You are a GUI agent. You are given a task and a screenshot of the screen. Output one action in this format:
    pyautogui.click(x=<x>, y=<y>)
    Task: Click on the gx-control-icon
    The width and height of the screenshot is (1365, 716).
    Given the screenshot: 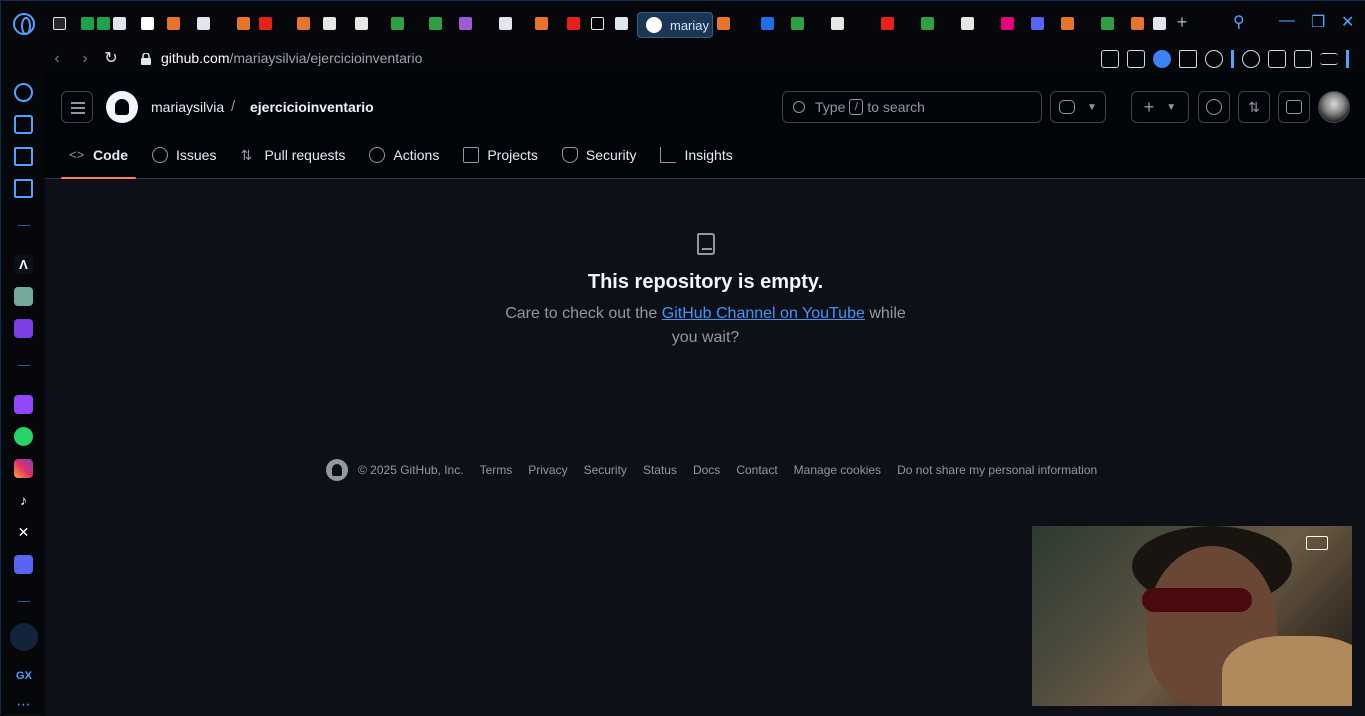 What is the action you would take?
    pyautogui.click(x=23, y=124)
    